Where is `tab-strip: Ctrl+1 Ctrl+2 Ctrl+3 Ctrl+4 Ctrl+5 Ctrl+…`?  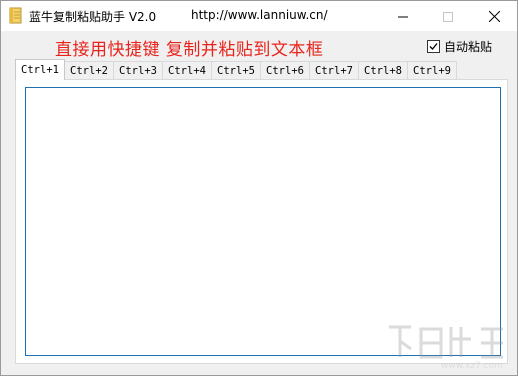
tab-strip: Ctrl+1 Ctrl+2 Ctrl+3 Ctrl+4 Ctrl+5 Ctrl+… is located at coordinates (236, 69).